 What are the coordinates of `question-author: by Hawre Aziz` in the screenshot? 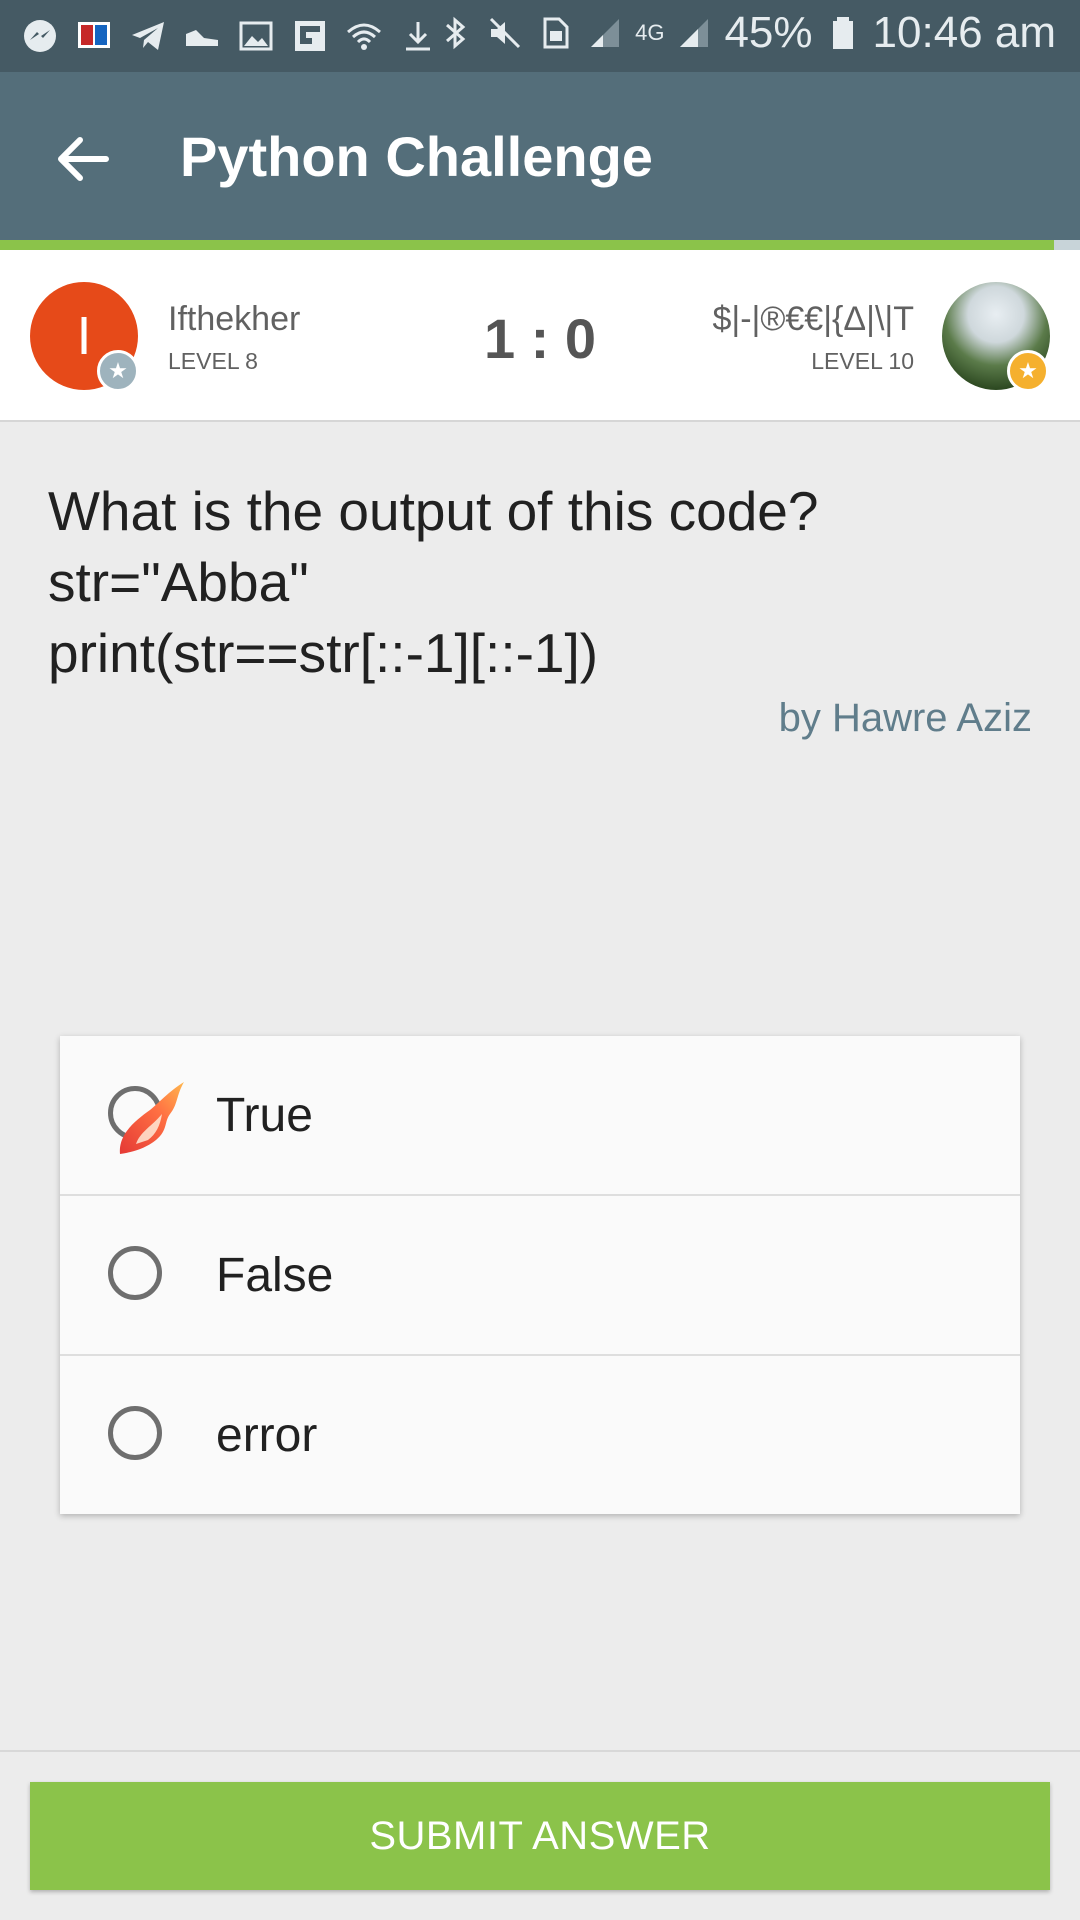 It's located at (905, 718).